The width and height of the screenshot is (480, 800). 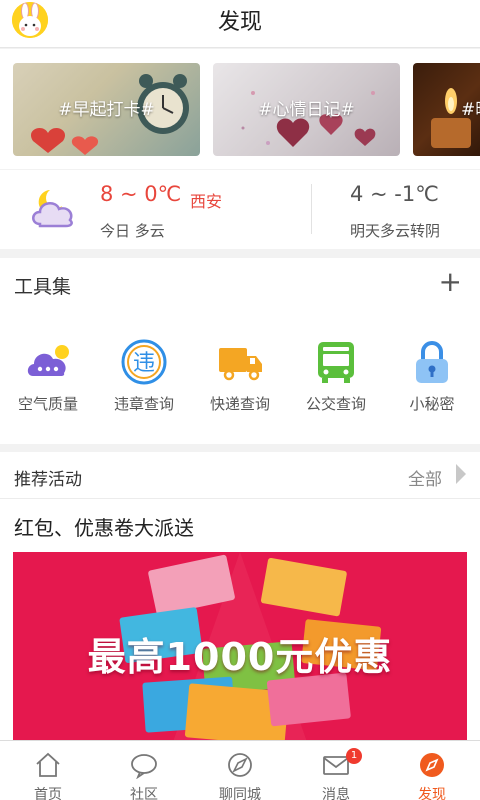 I want to click on banner-label: #早起打卡#, so click(x=106, y=110).